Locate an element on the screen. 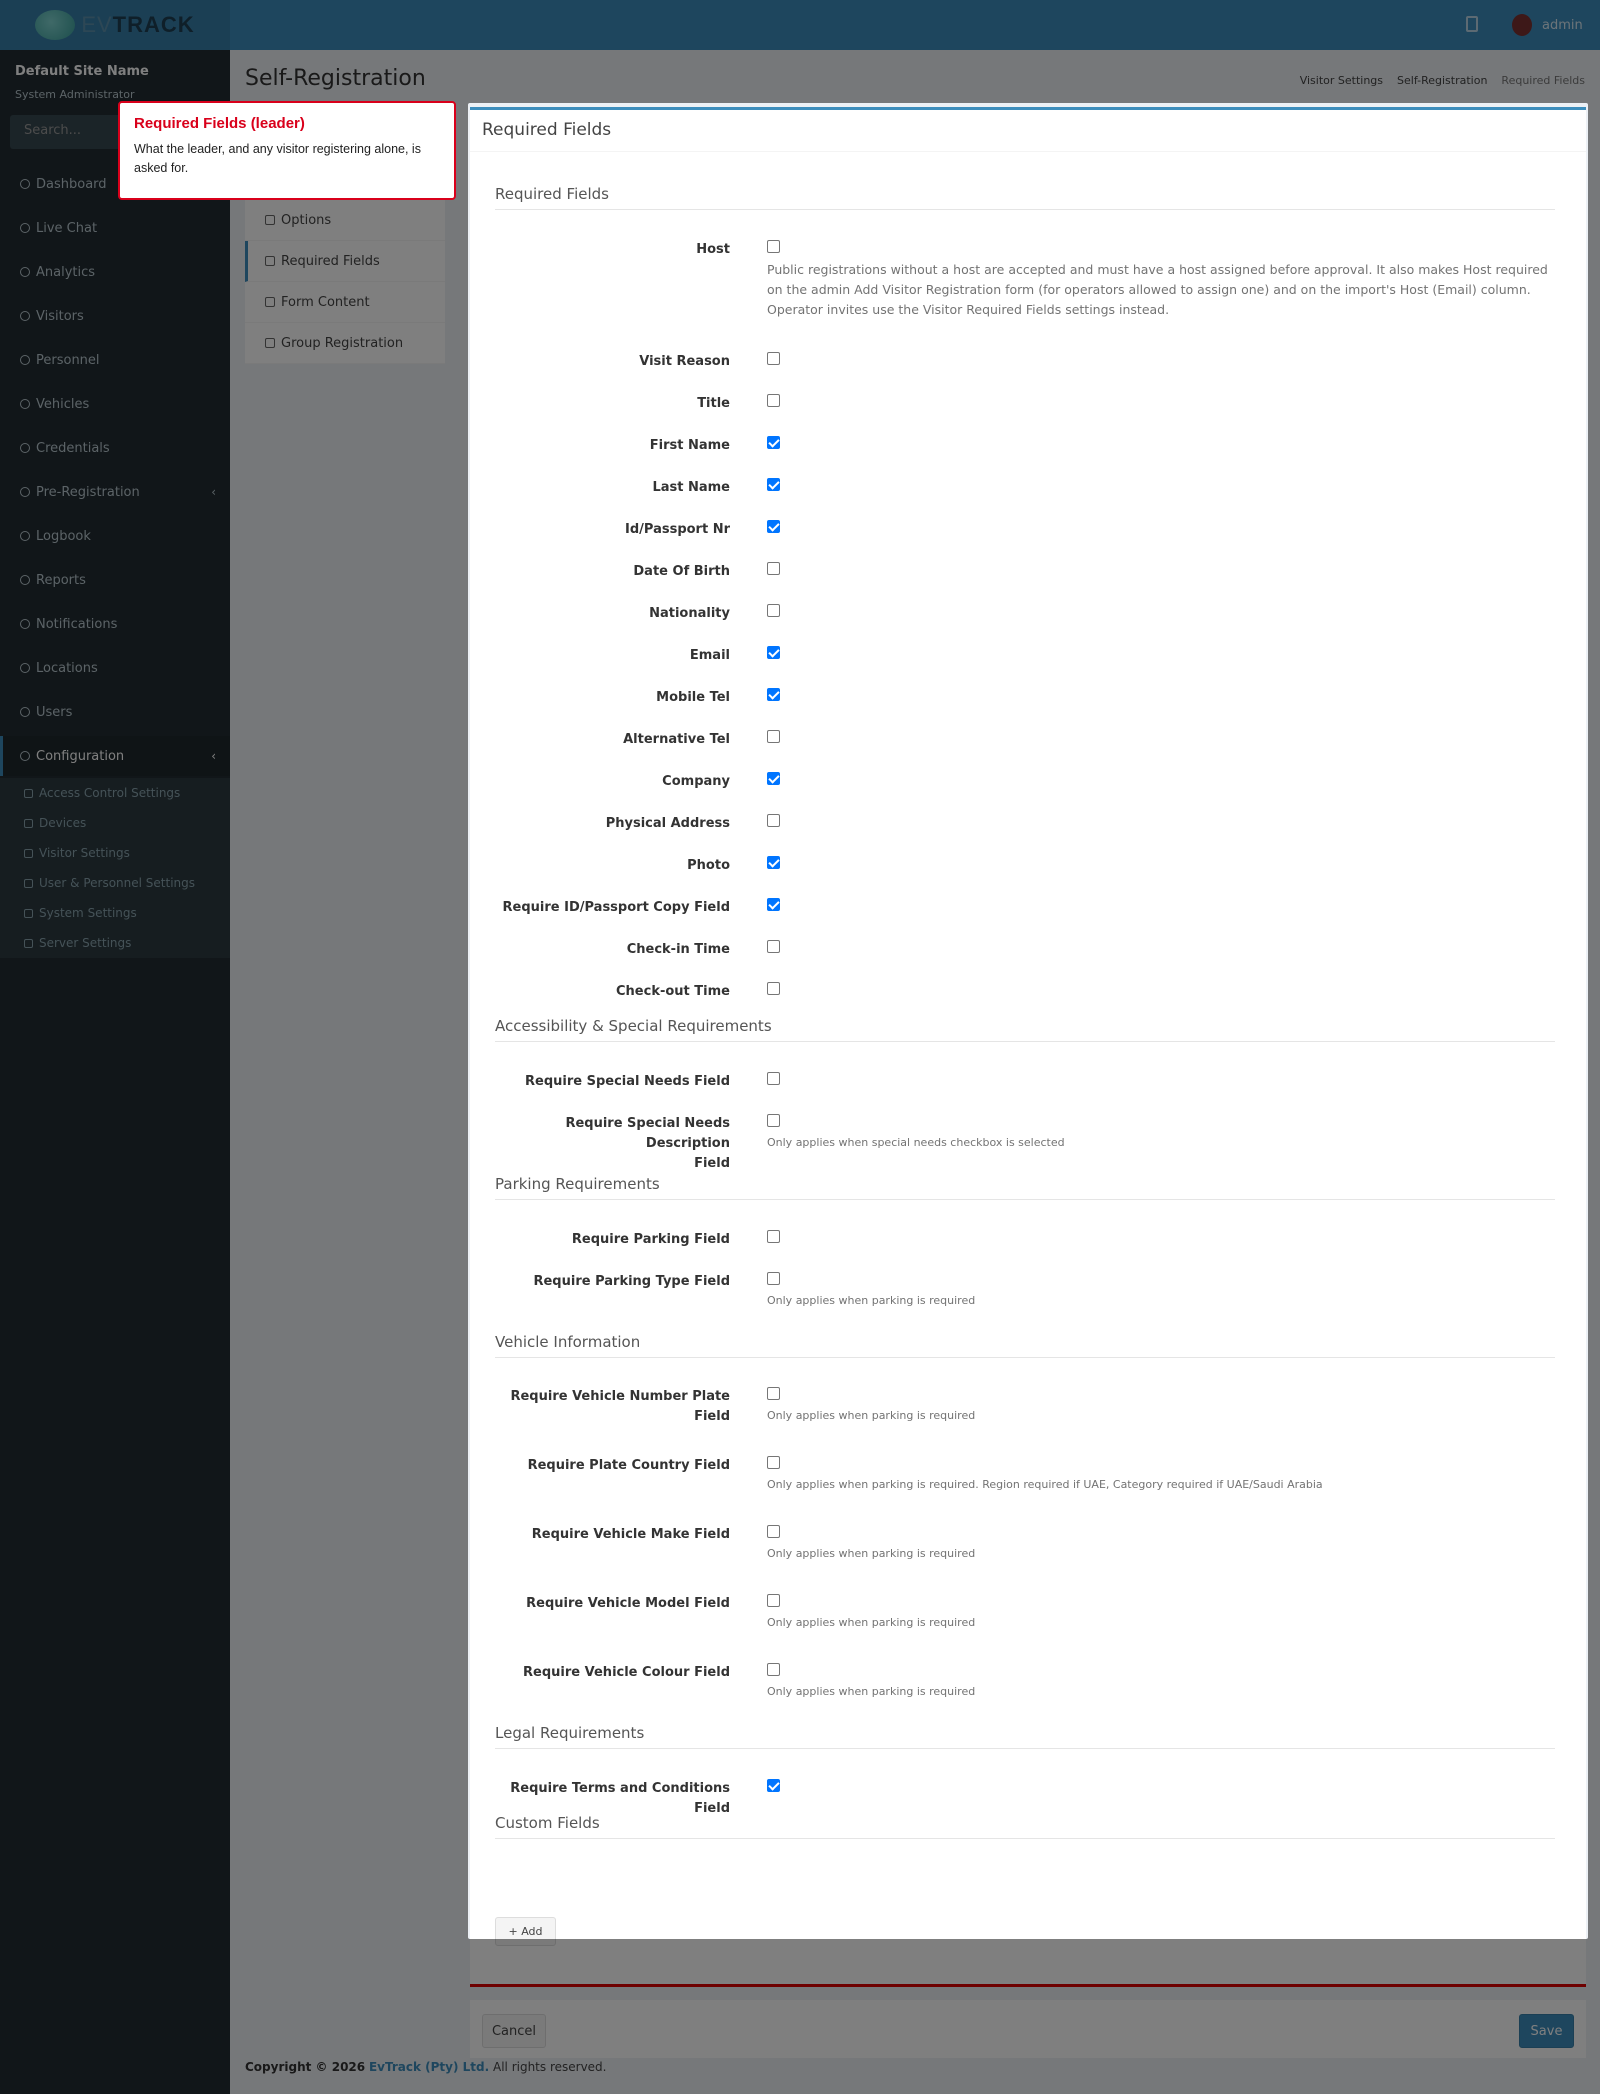 The height and width of the screenshot is (2094, 1600). chat-icon is located at coordinates (25, 624).